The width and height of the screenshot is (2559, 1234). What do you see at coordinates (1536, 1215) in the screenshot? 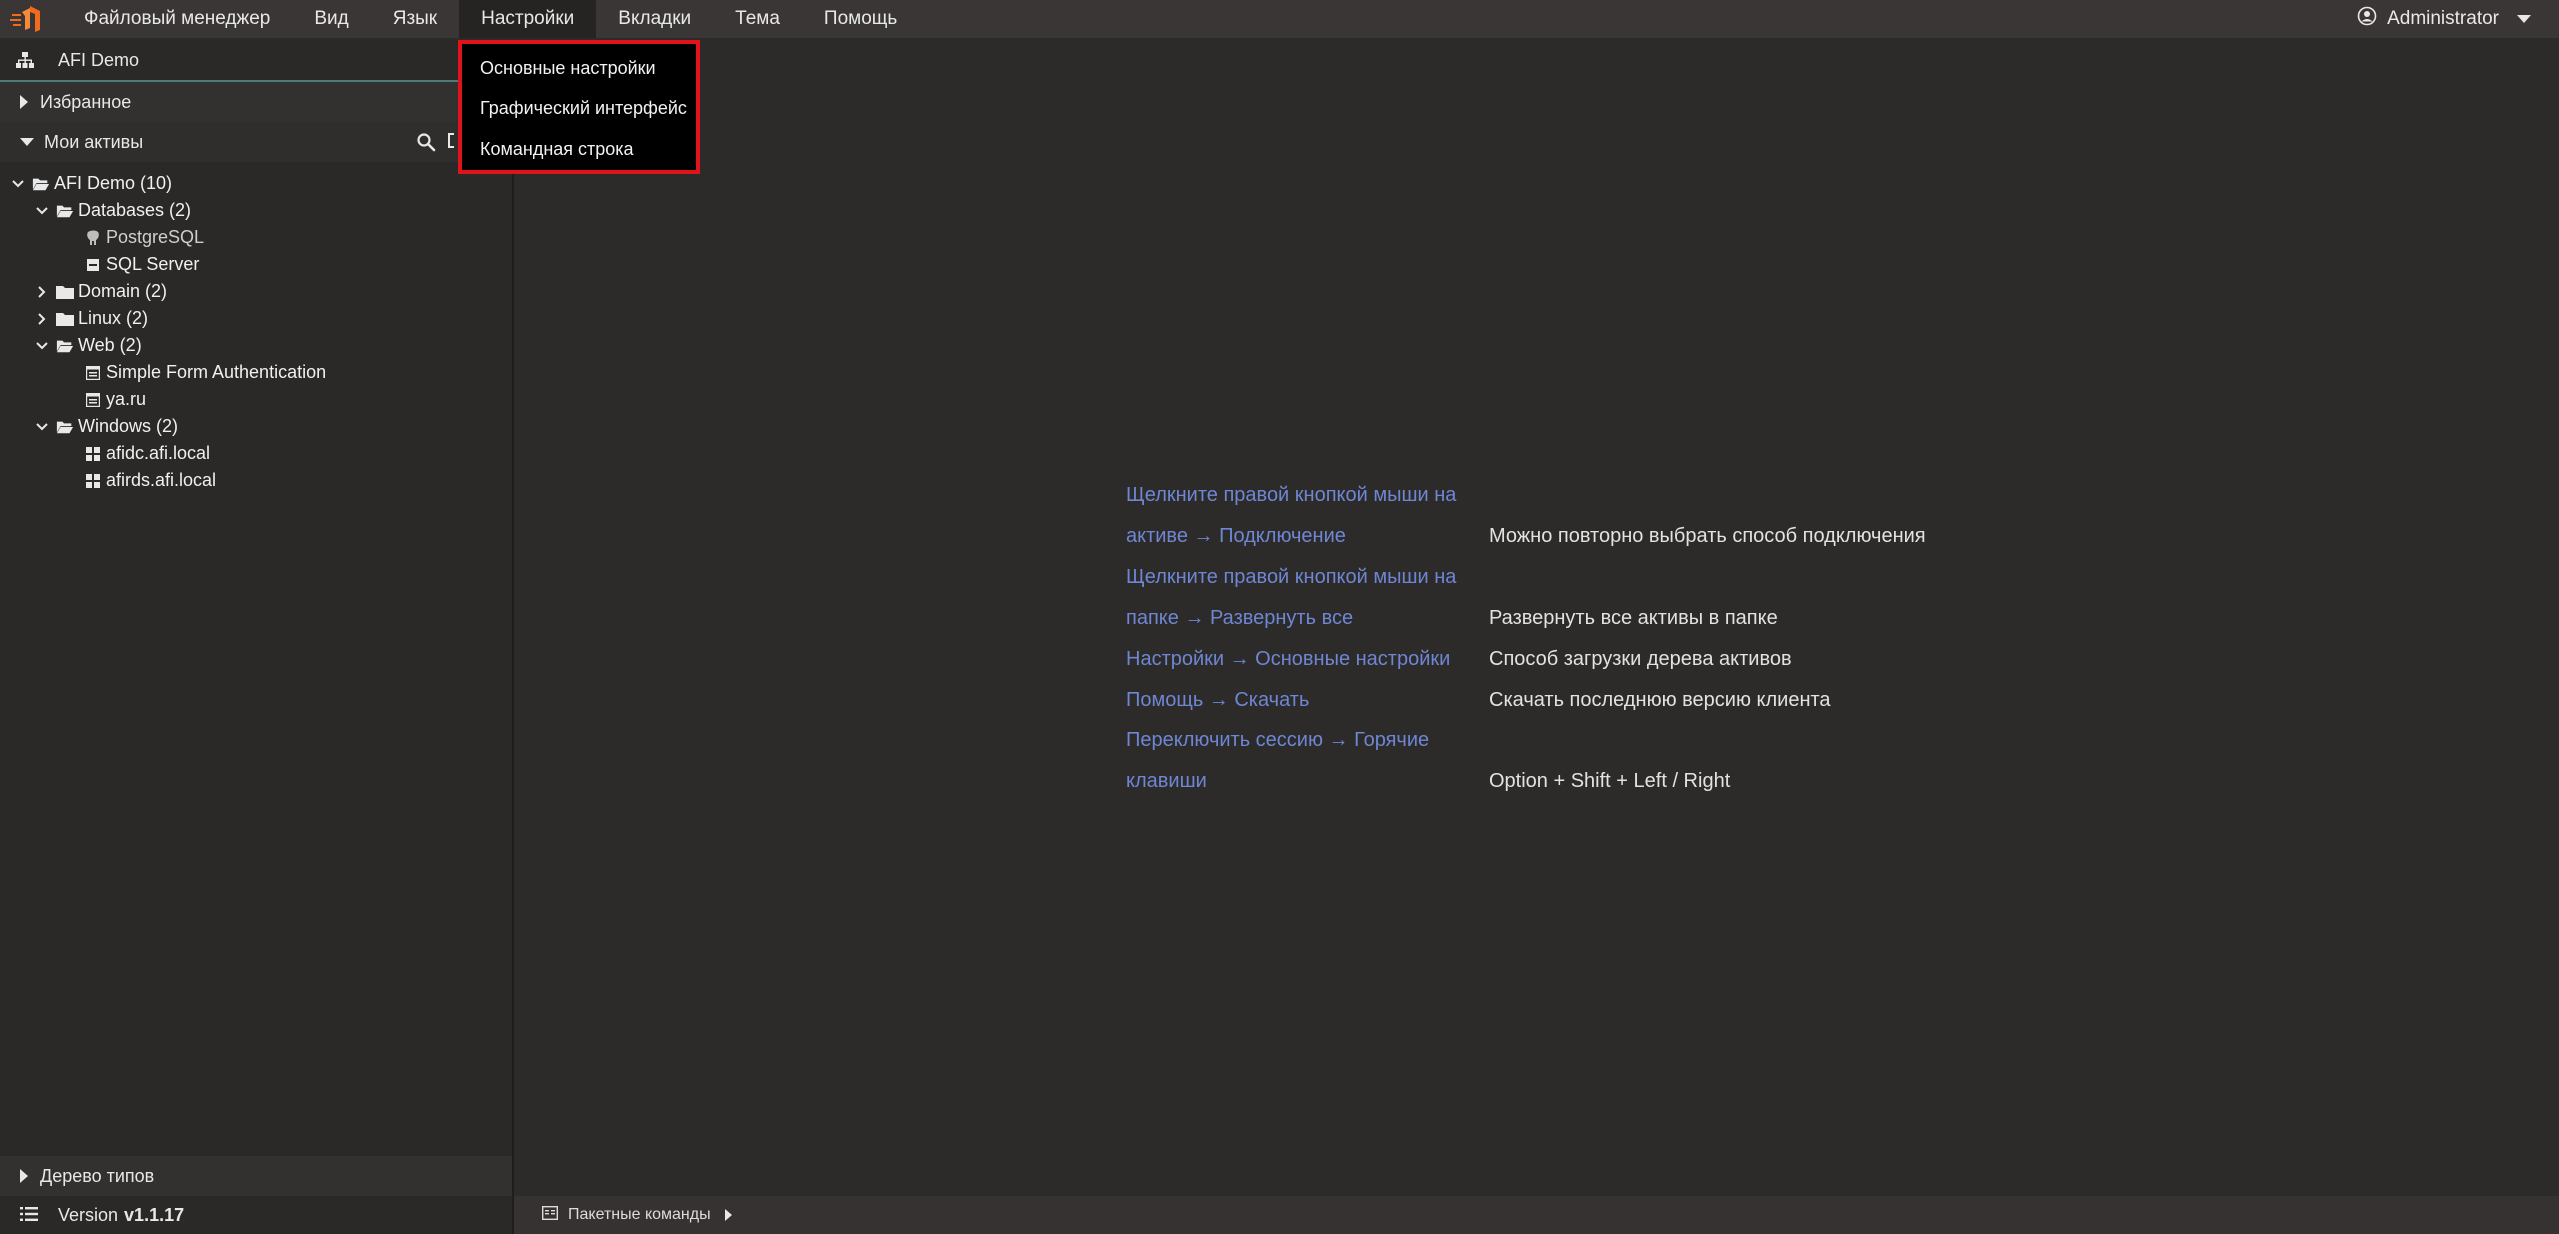
I see `batch-commands-bar: Пакетные команды` at bounding box center [1536, 1215].